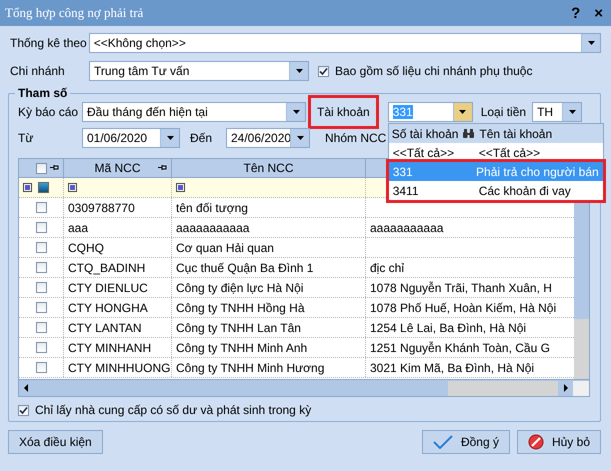  I want to click on select-all-checkbox, so click(41, 168).